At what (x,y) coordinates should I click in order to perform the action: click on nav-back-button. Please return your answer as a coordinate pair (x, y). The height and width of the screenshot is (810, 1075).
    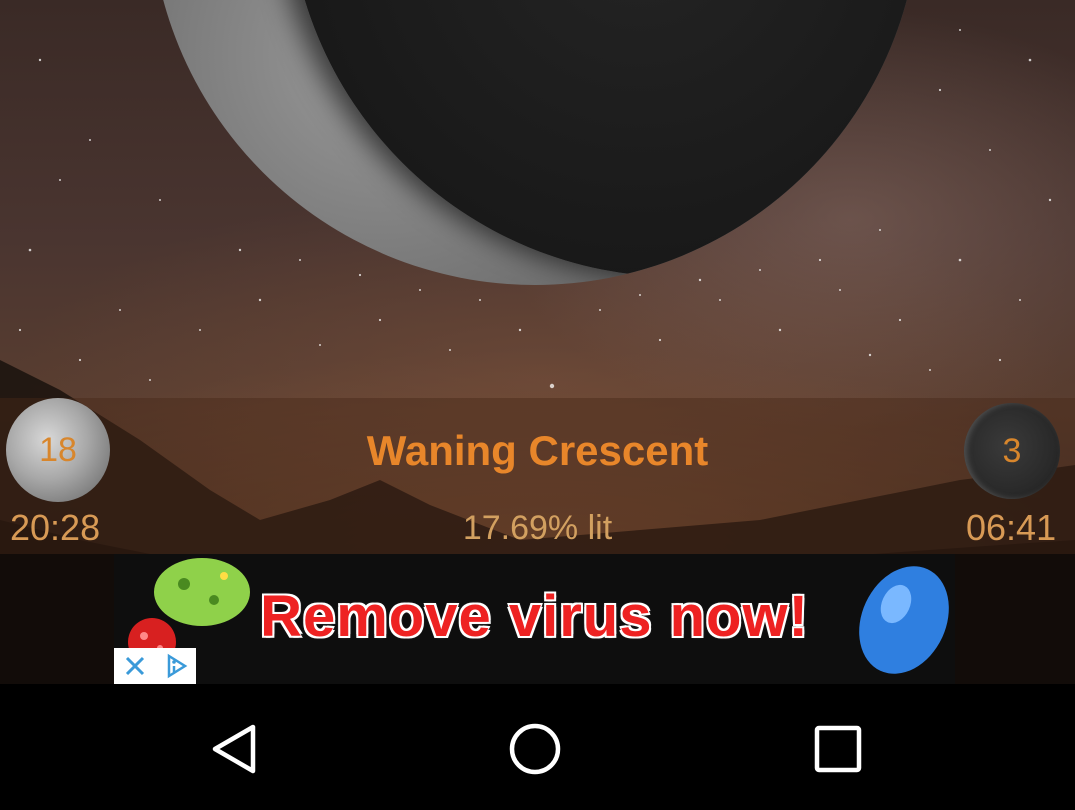
    Looking at the image, I should click on (233, 749).